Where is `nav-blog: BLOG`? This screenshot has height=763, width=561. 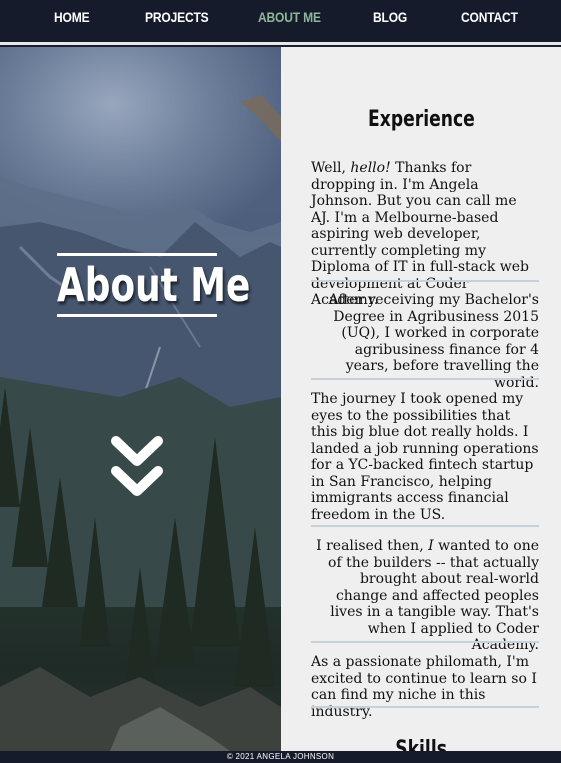 nav-blog: BLOG is located at coordinates (390, 17).